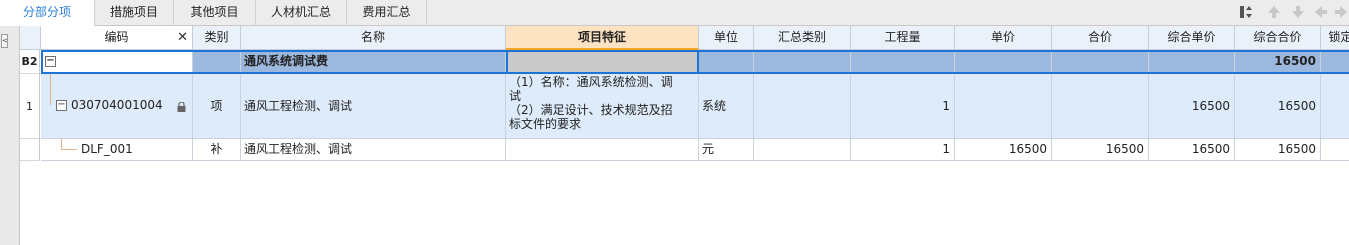  I want to click on header-code-label: 编码, so click(116, 37).